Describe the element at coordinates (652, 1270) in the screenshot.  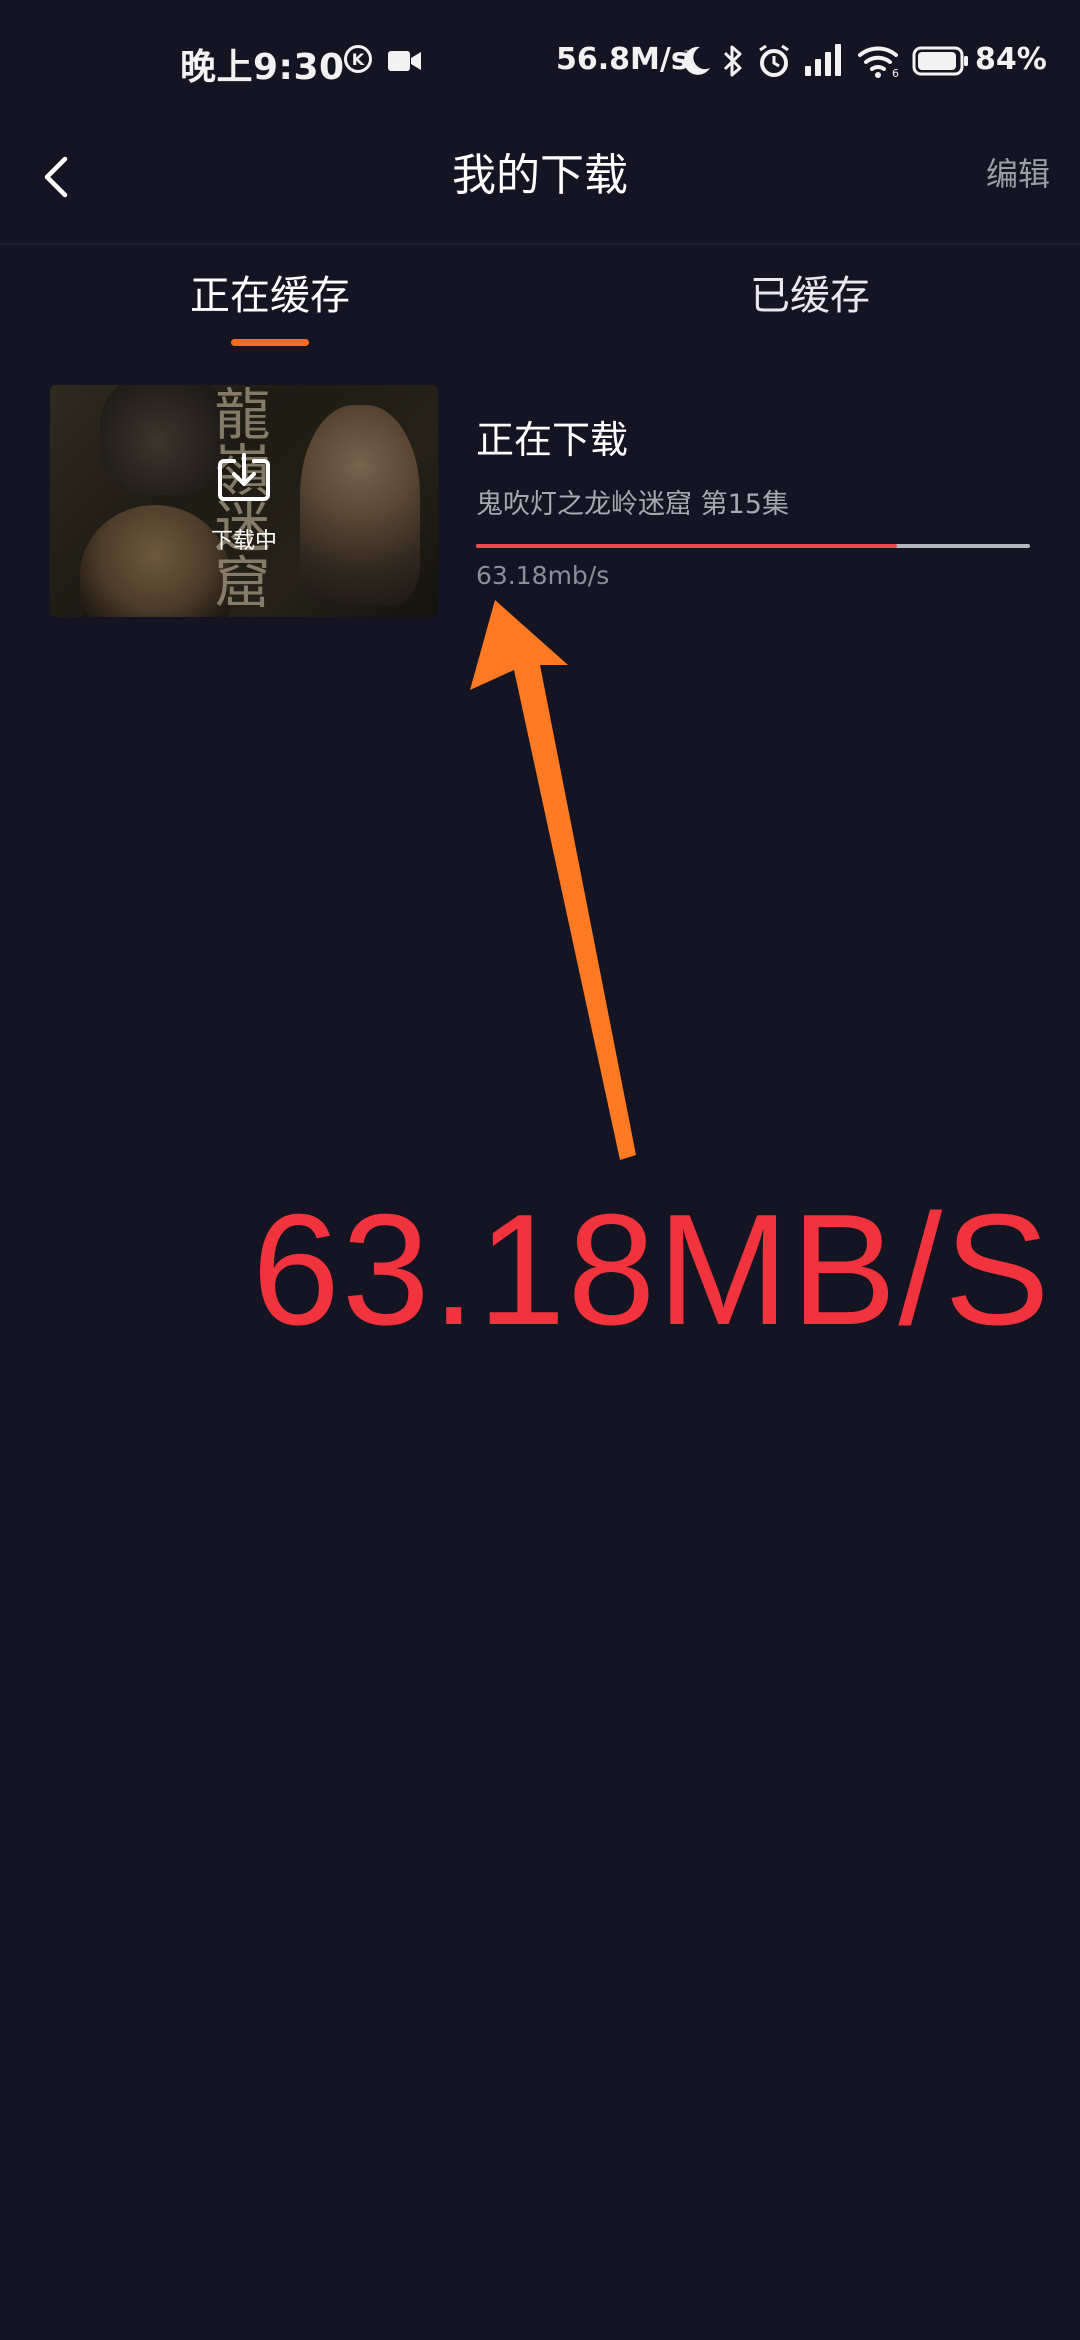
I see `annotation-speed-text: 63.18MB/S` at that location.